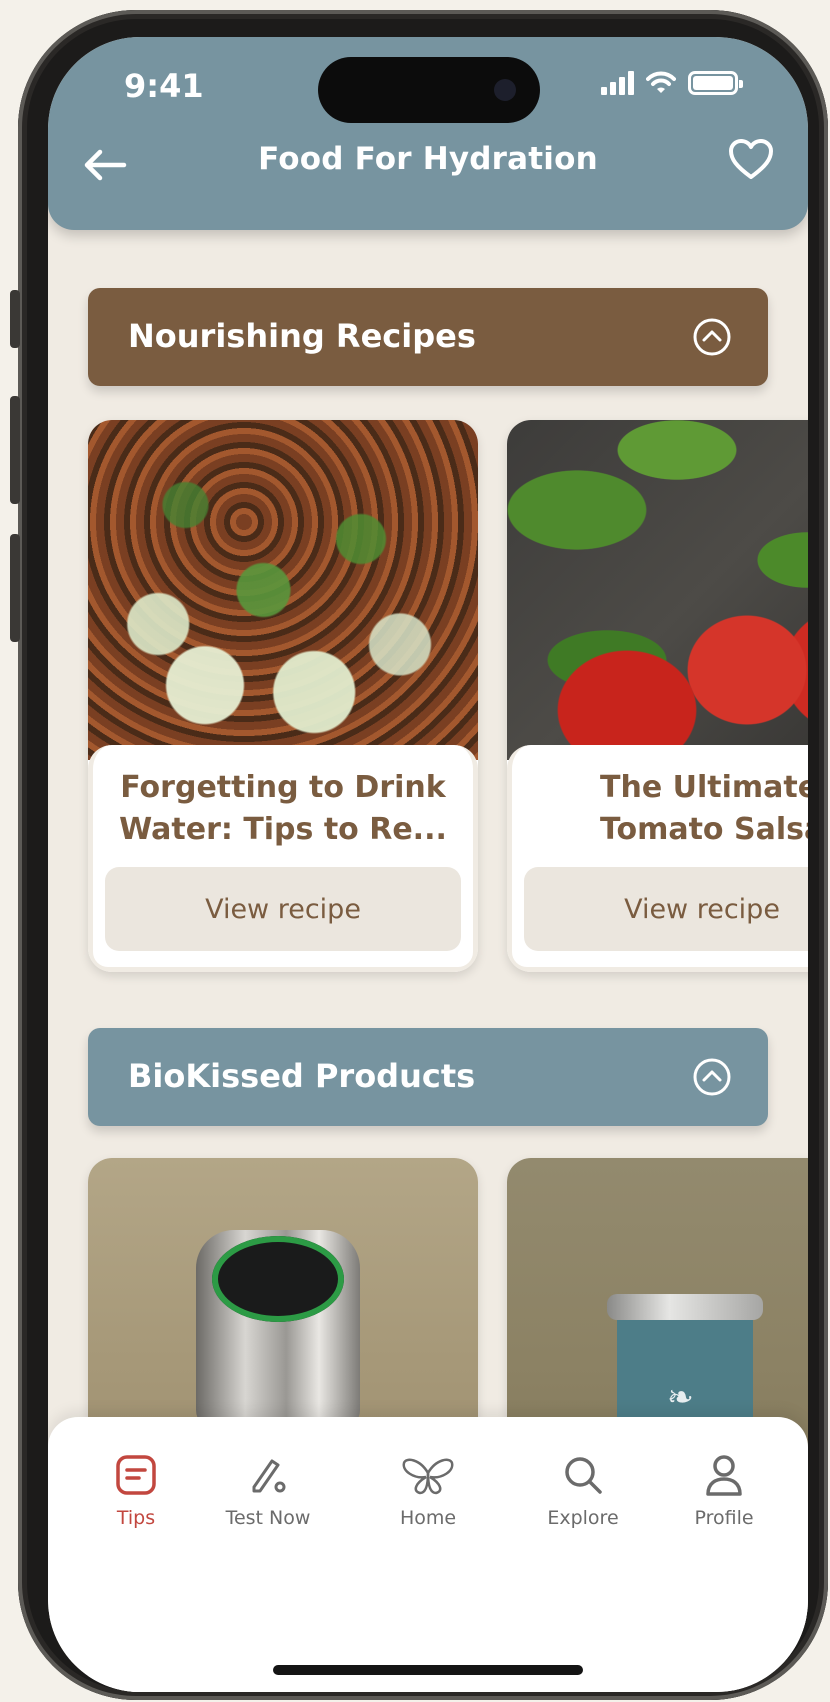  Describe the element at coordinates (268, 1518) in the screenshot. I see `tab-label: Test Now` at that location.